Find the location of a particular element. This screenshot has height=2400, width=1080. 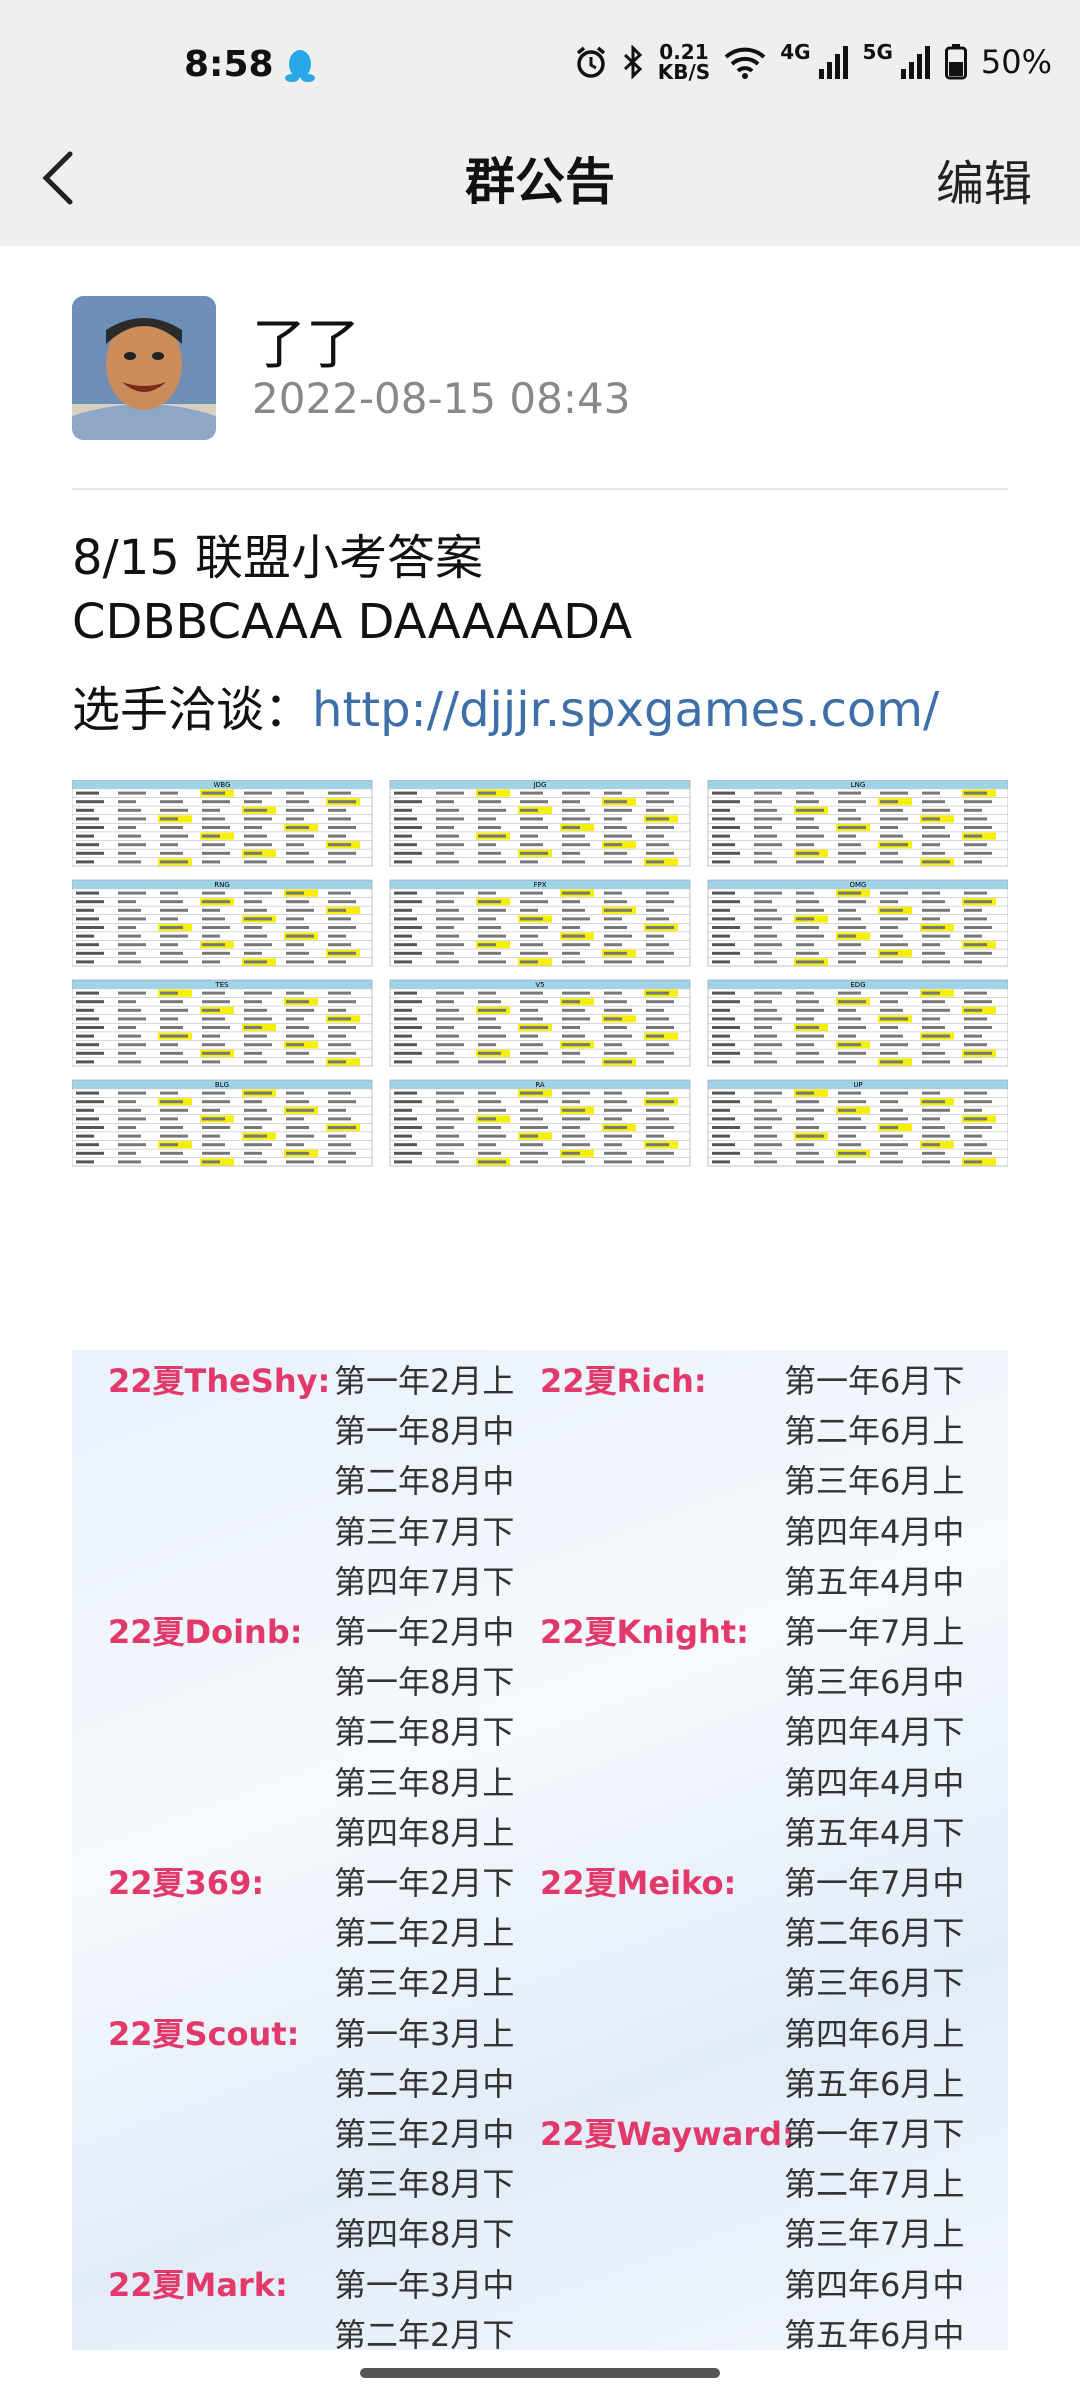

negotiation-link: http://djjjr.spxgames.com/ is located at coordinates (625, 710).